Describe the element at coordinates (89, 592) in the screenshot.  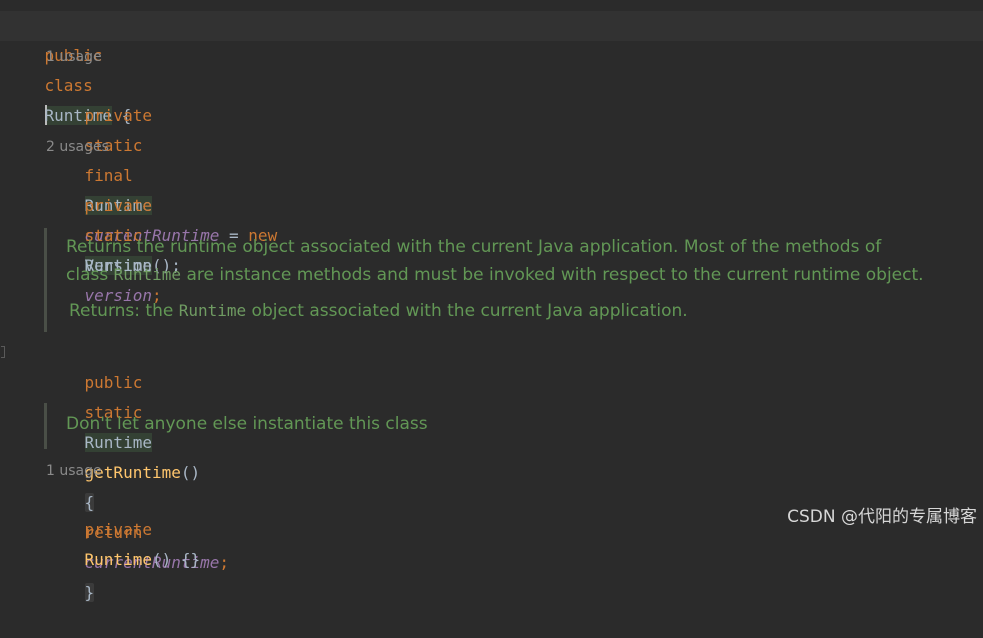
I see `folded-close-brace: }` at that location.